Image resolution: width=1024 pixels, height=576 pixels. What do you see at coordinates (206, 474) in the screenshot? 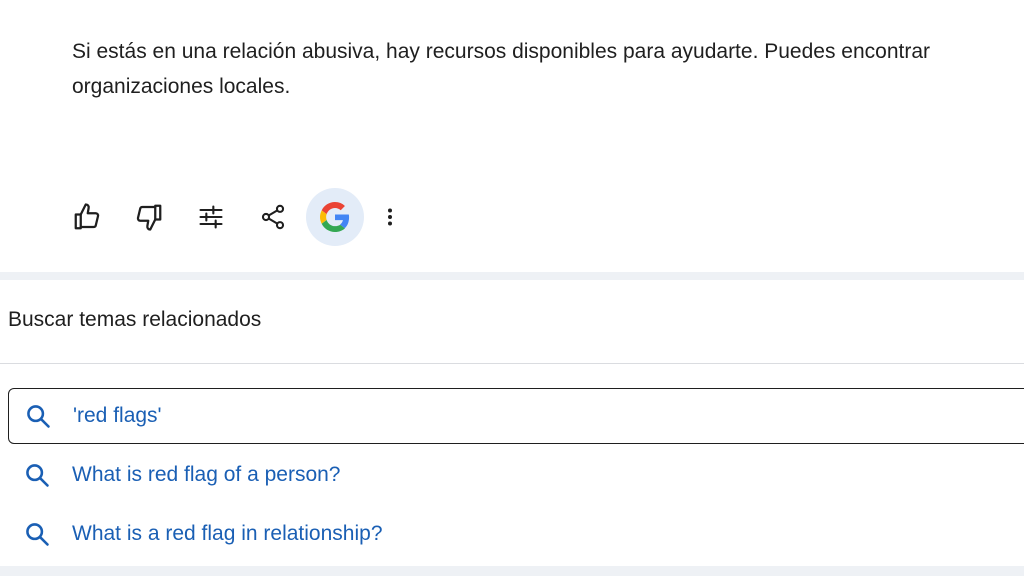
I see `related-search-text: What is red flag of a person?` at bounding box center [206, 474].